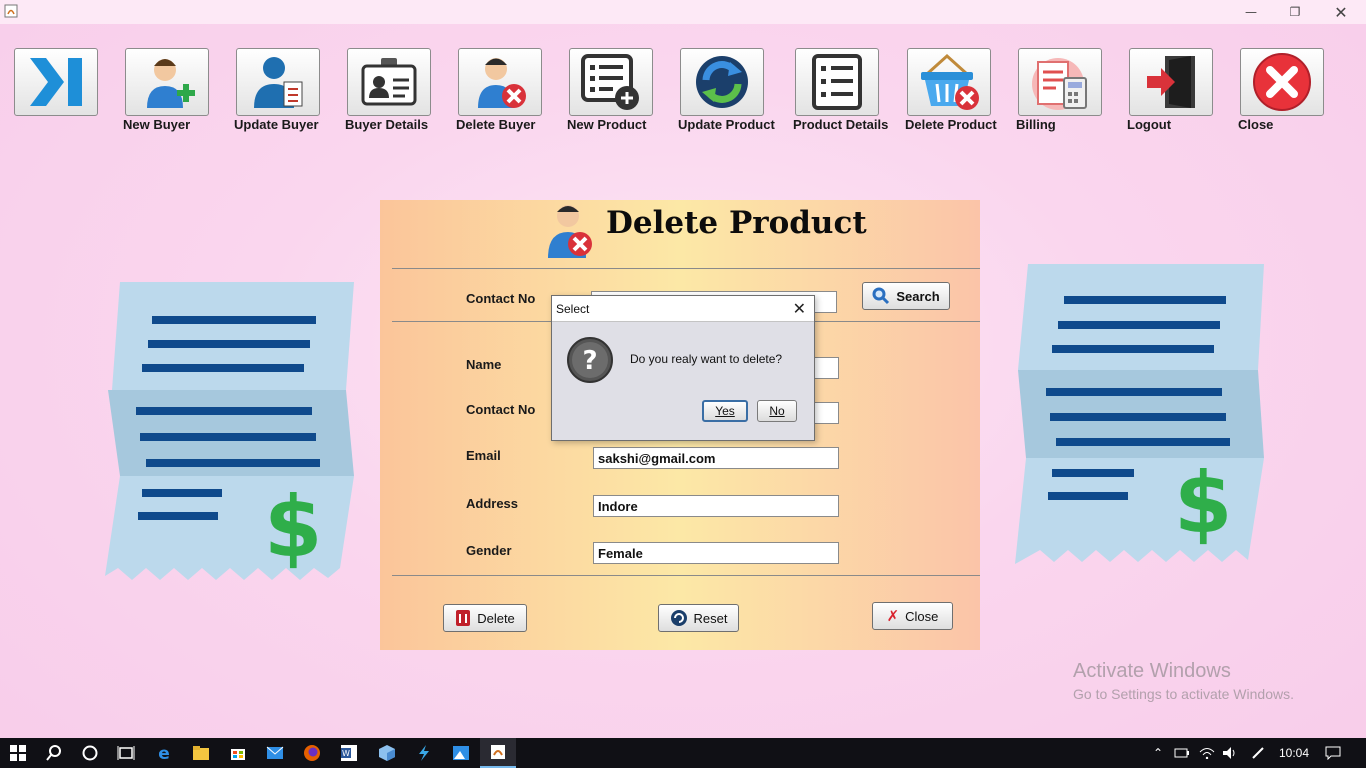 The width and height of the screenshot is (1366, 768). Describe the element at coordinates (1294, 753) in the screenshot. I see `clock: 10:04` at that location.